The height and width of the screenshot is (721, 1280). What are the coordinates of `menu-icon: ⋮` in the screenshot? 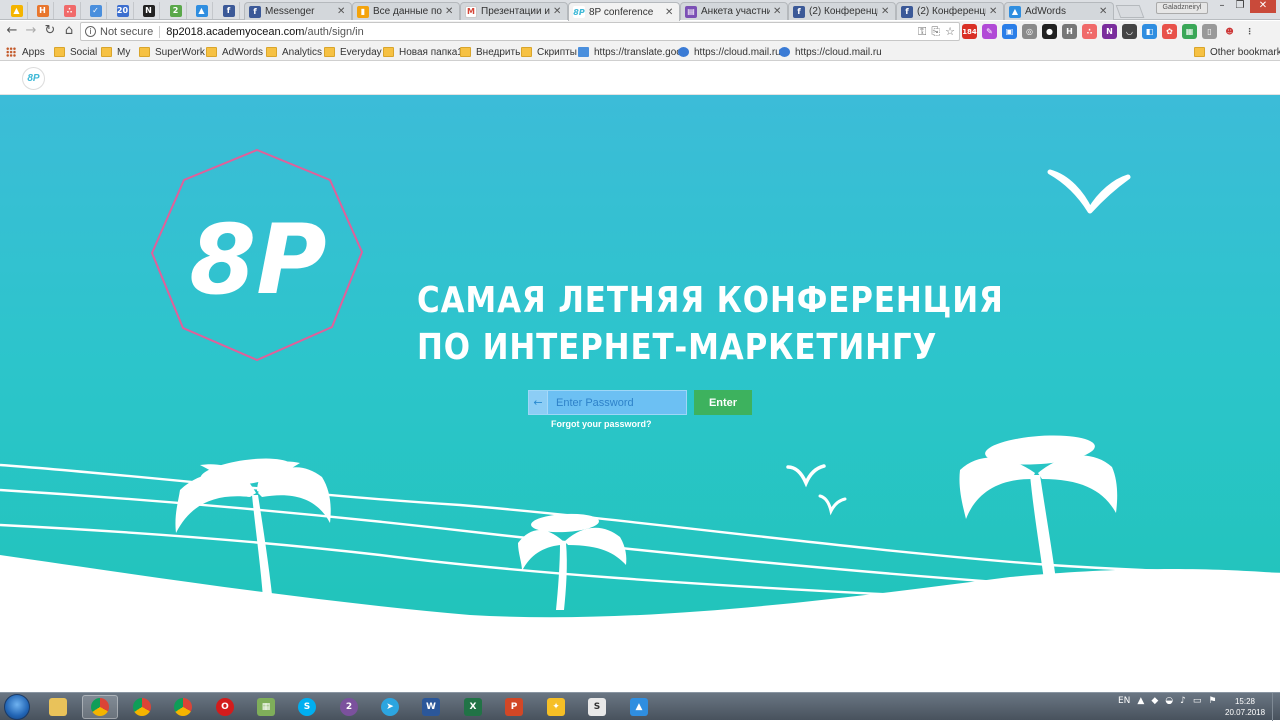 It's located at (1249, 31).